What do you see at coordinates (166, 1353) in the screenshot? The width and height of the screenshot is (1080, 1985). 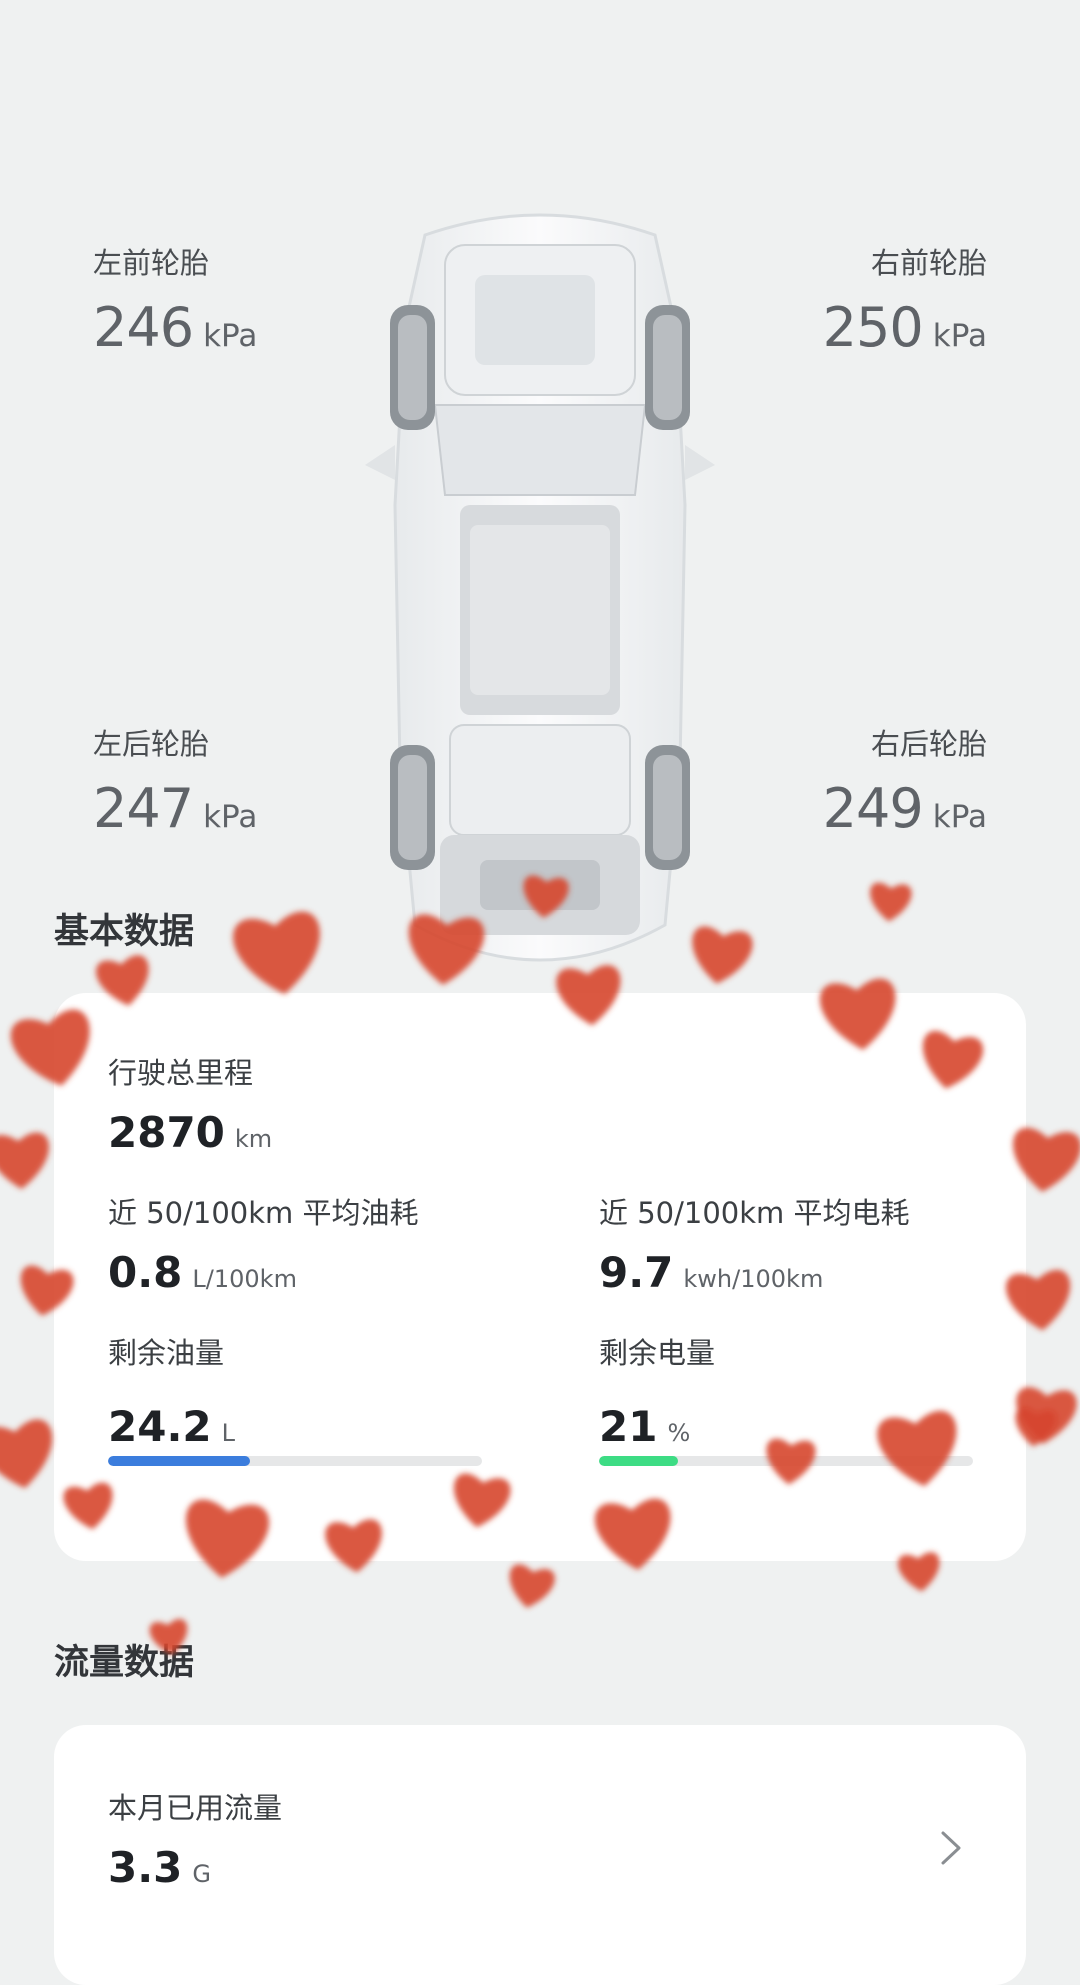 I see `fuel-remaining-label: 剩余油量` at bounding box center [166, 1353].